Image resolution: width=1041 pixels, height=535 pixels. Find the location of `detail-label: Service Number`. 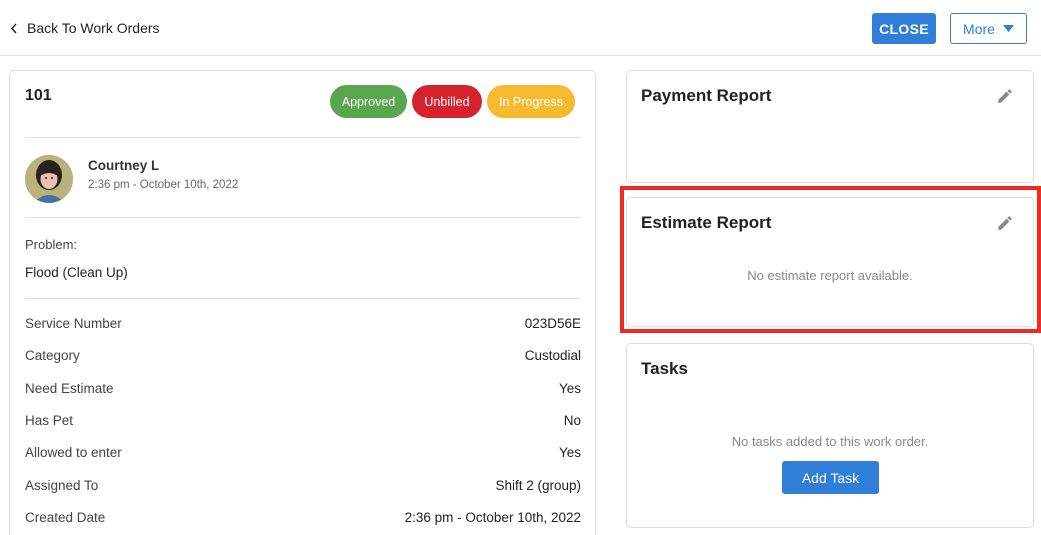

detail-label: Service Number is located at coordinates (73, 323).